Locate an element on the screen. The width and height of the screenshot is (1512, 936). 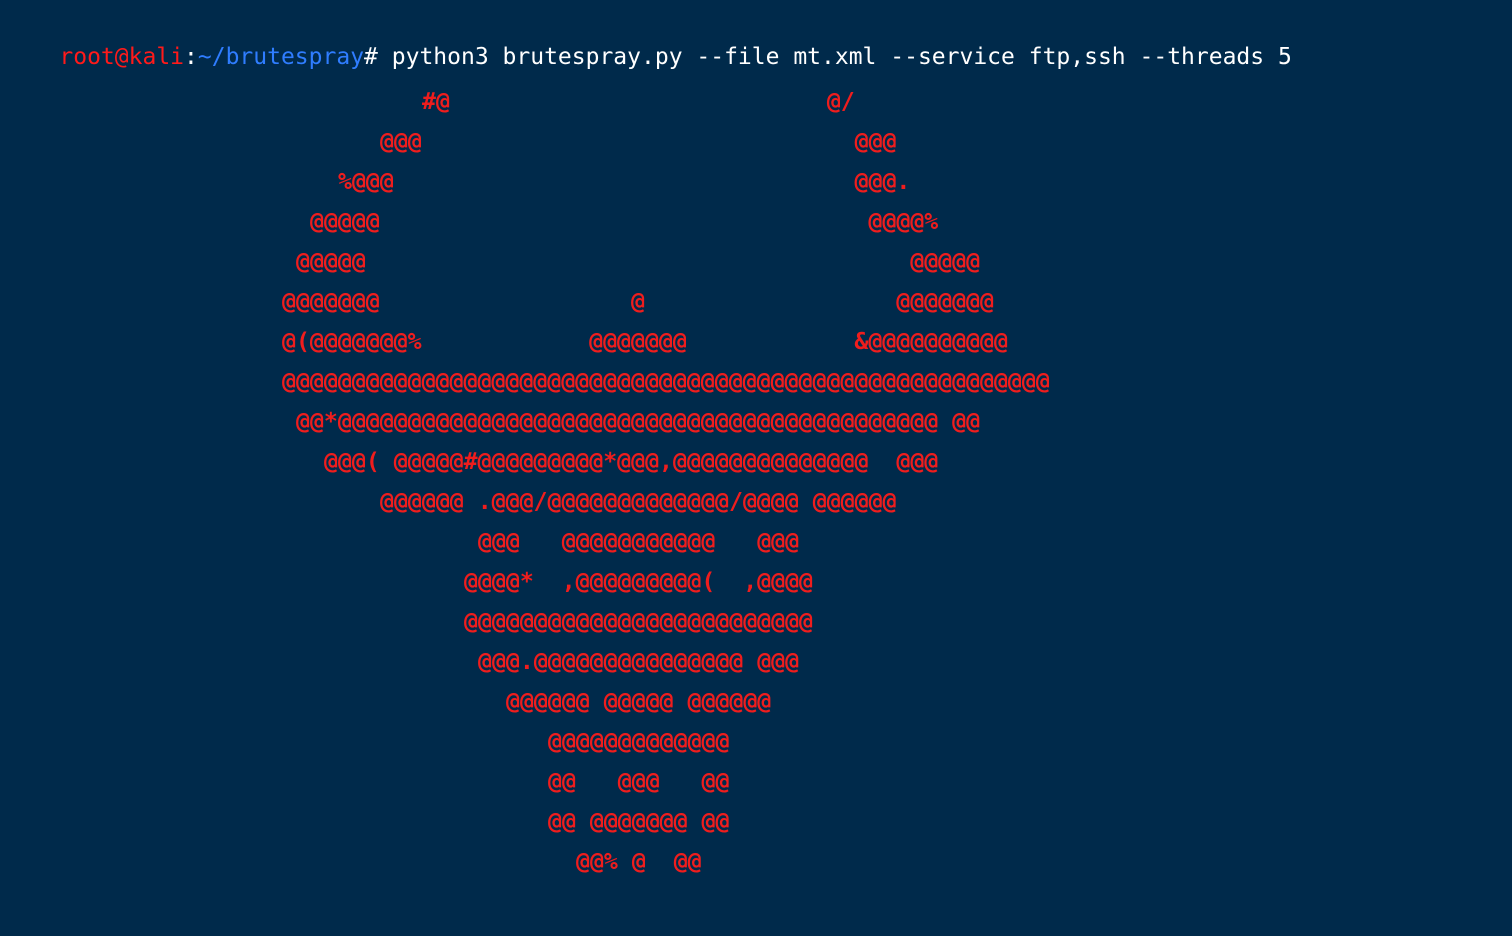
banner-line: #@ @/ is located at coordinates (638, 101).